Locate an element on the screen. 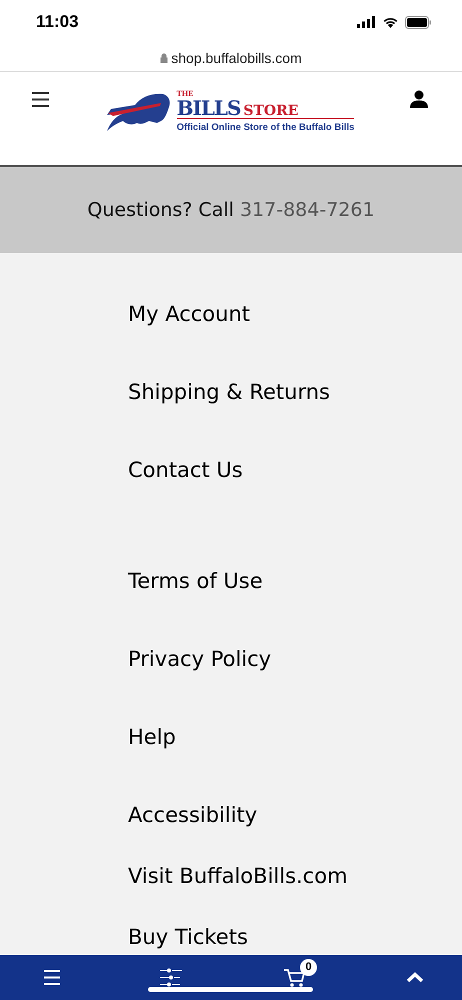  scroll-top-button is located at coordinates (415, 977).